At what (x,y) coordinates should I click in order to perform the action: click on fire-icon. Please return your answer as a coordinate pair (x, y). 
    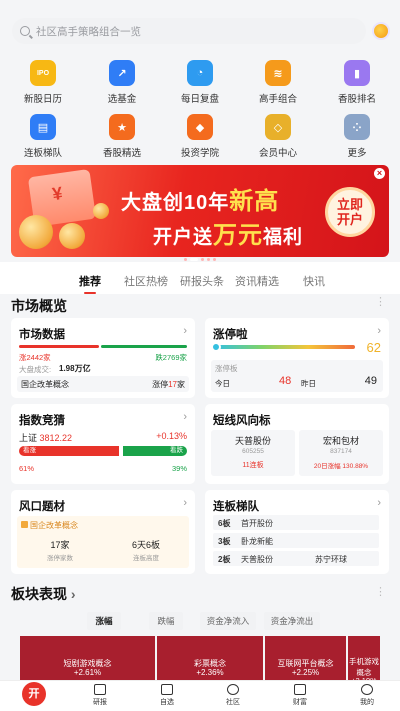
    Looking at the image, I should click on (24, 524).